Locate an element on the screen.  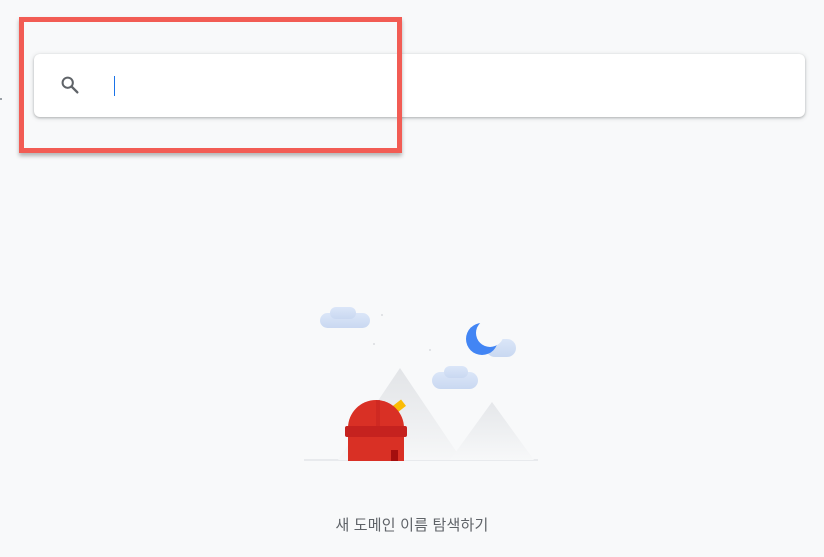
empty-state-caption: 새 도메인 이름 탐색하기 is located at coordinates (412, 525).